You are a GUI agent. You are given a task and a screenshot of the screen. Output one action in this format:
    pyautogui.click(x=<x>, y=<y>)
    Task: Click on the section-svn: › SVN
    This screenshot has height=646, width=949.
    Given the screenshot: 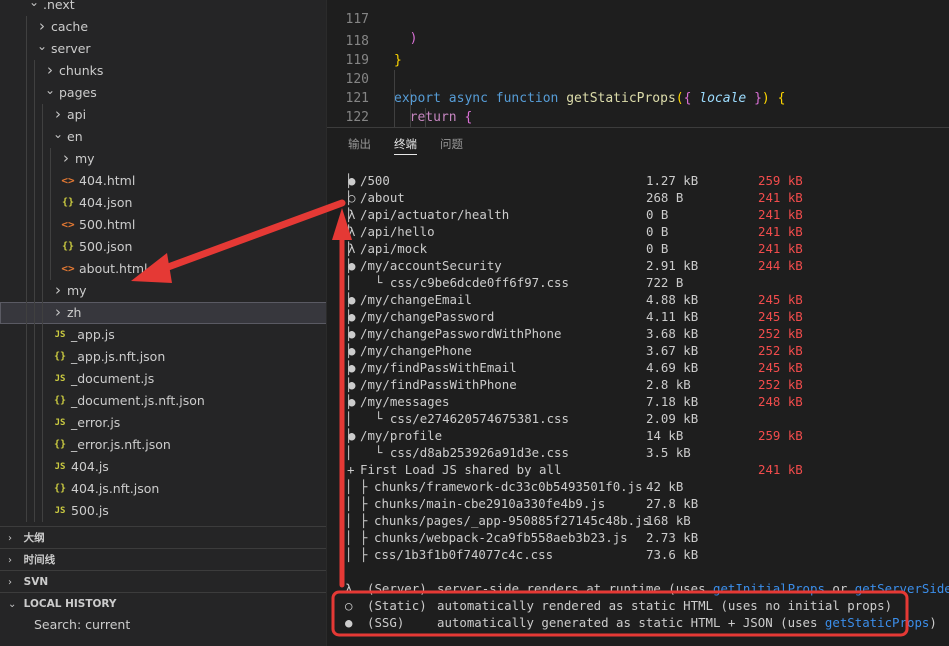 What is the action you would take?
    pyautogui.click(x=163, y=581)
    